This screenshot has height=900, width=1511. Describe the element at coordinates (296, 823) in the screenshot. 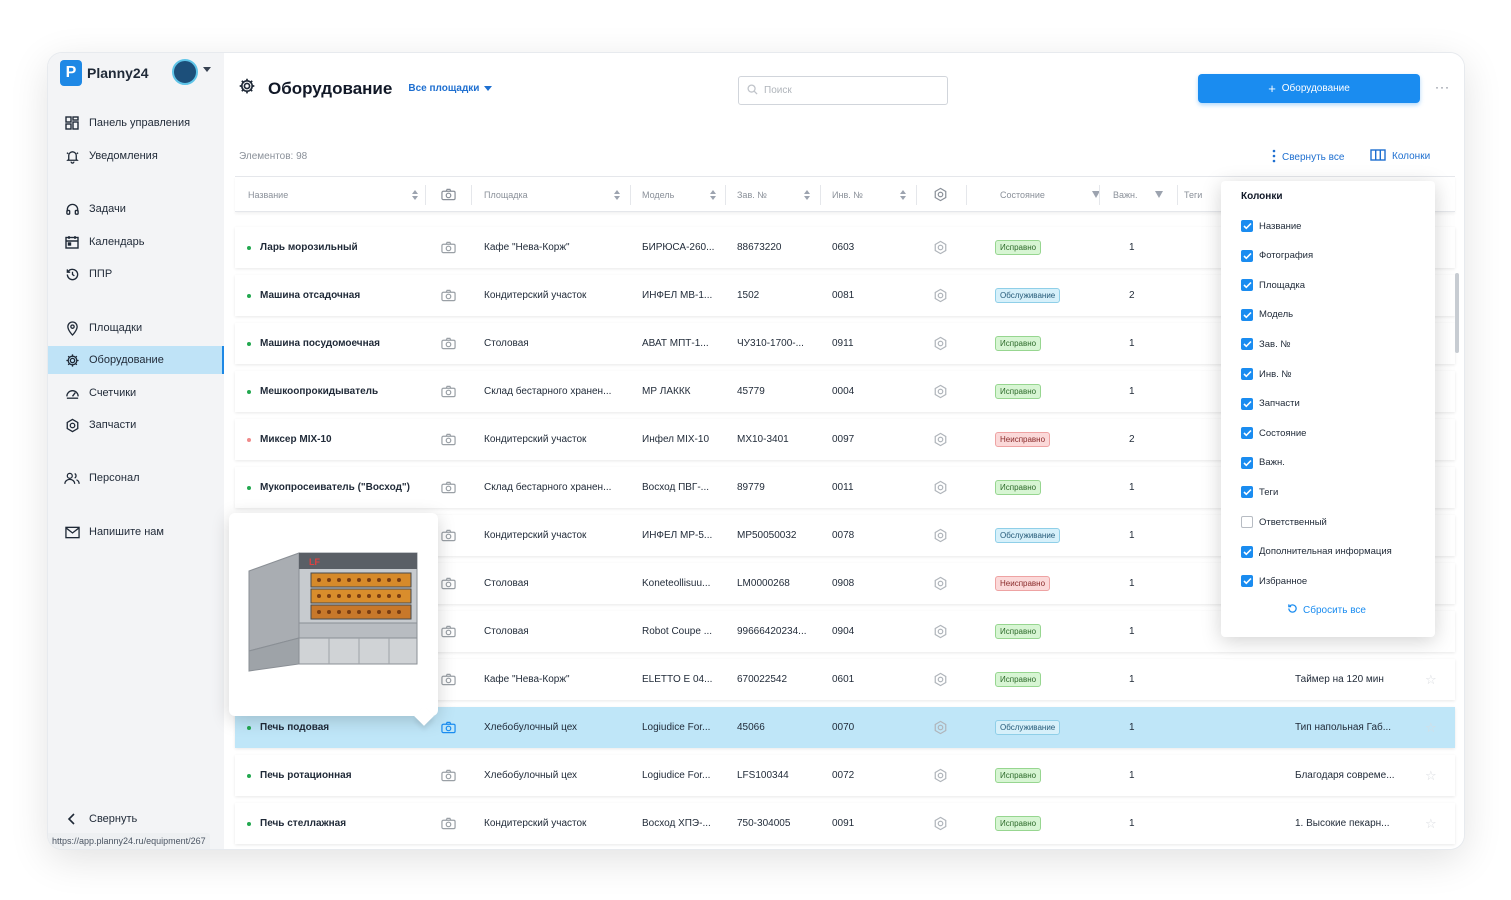

I see `equipment-name-cell: Печь стеллажная` at that location.